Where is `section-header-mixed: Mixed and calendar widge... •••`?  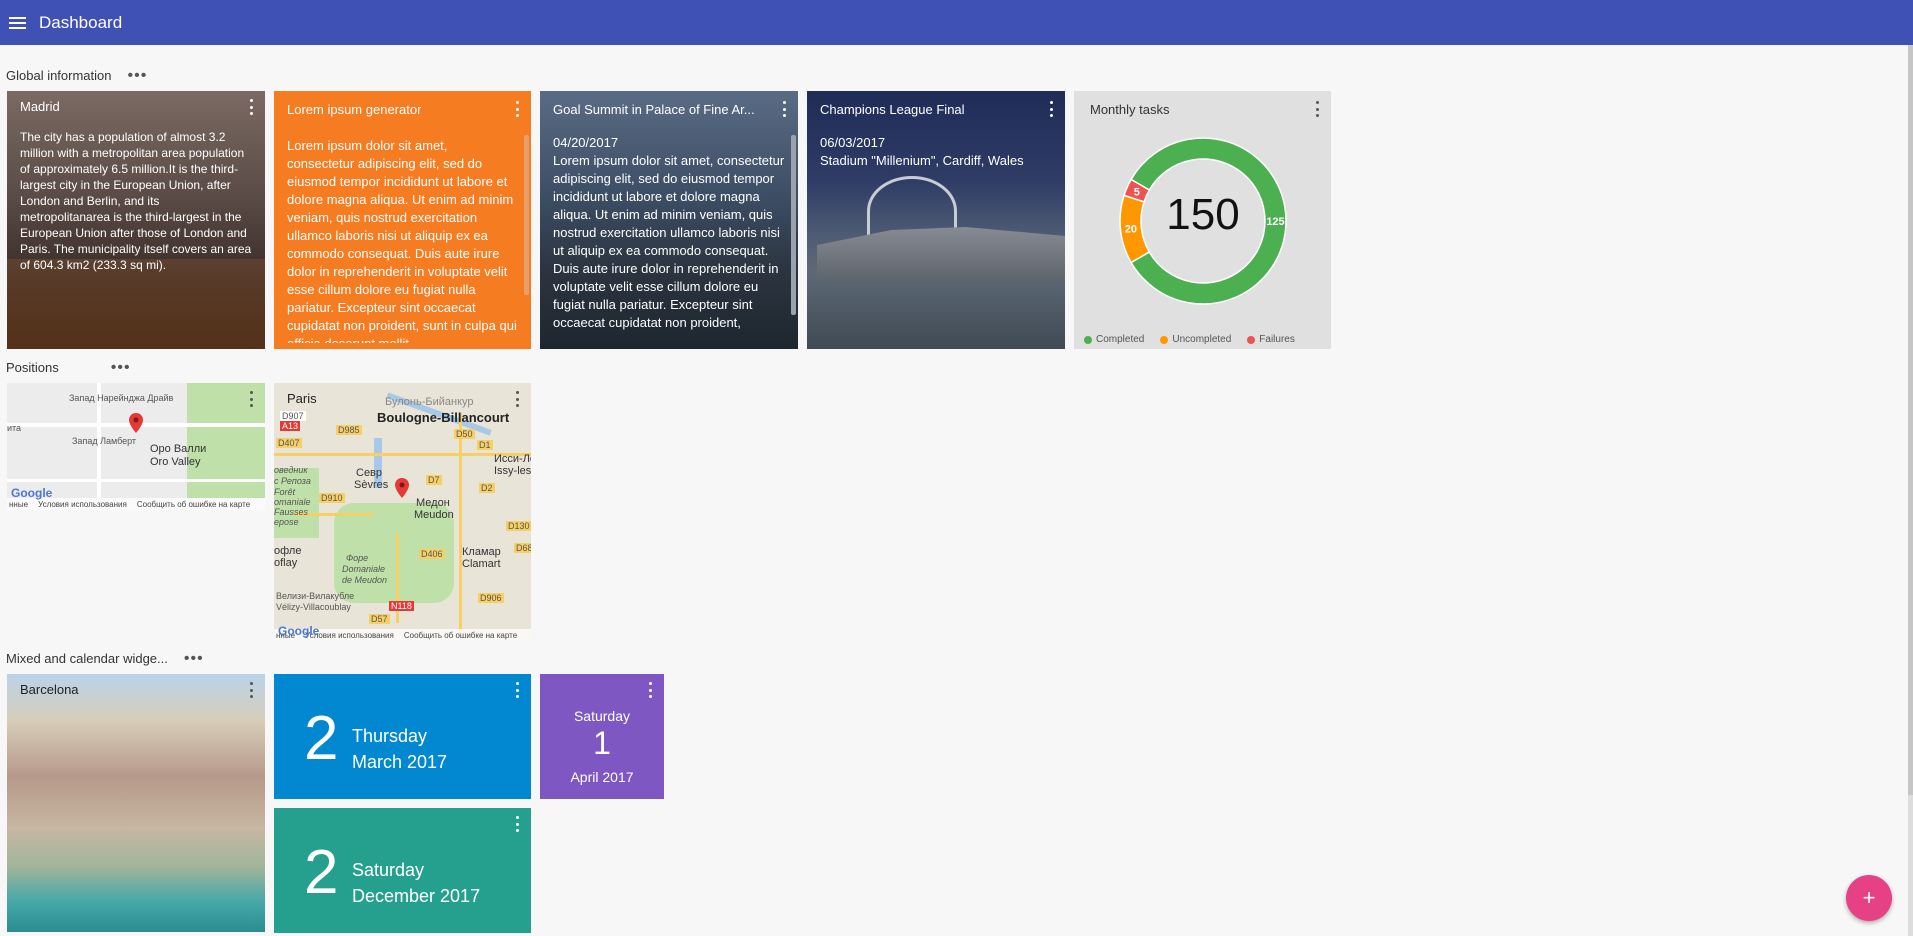 section-header-mixed: Mixed and calendar widge... ••• is located at coordinates (105, 658).